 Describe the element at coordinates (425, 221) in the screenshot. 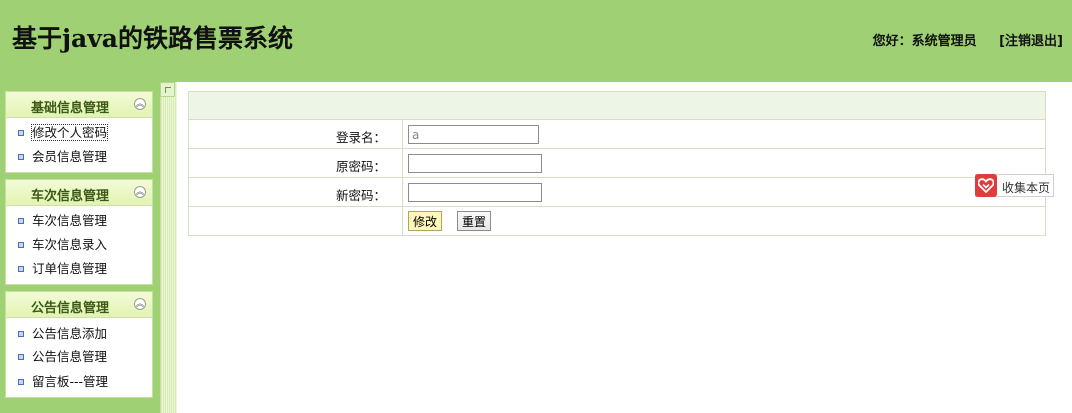

I see `submit-button: 修改` at that location.